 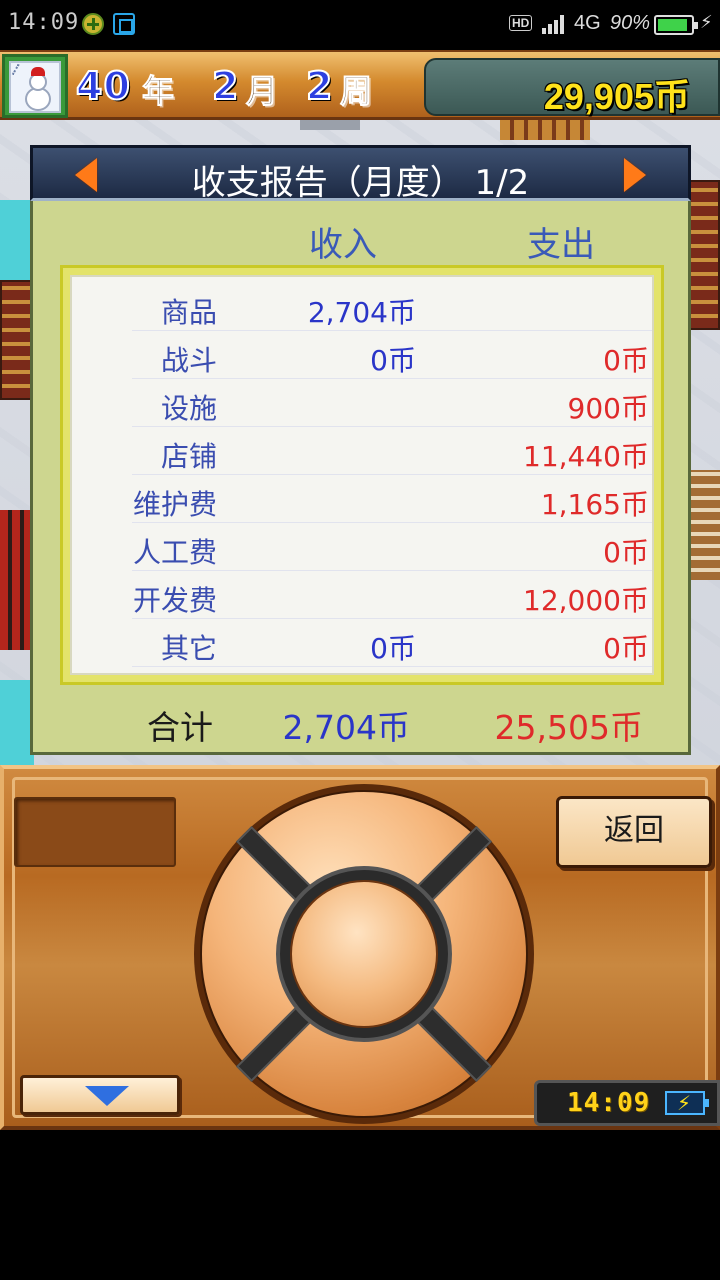 I want to click on table-row: 人工费 0币, so click(x=392, y=548).